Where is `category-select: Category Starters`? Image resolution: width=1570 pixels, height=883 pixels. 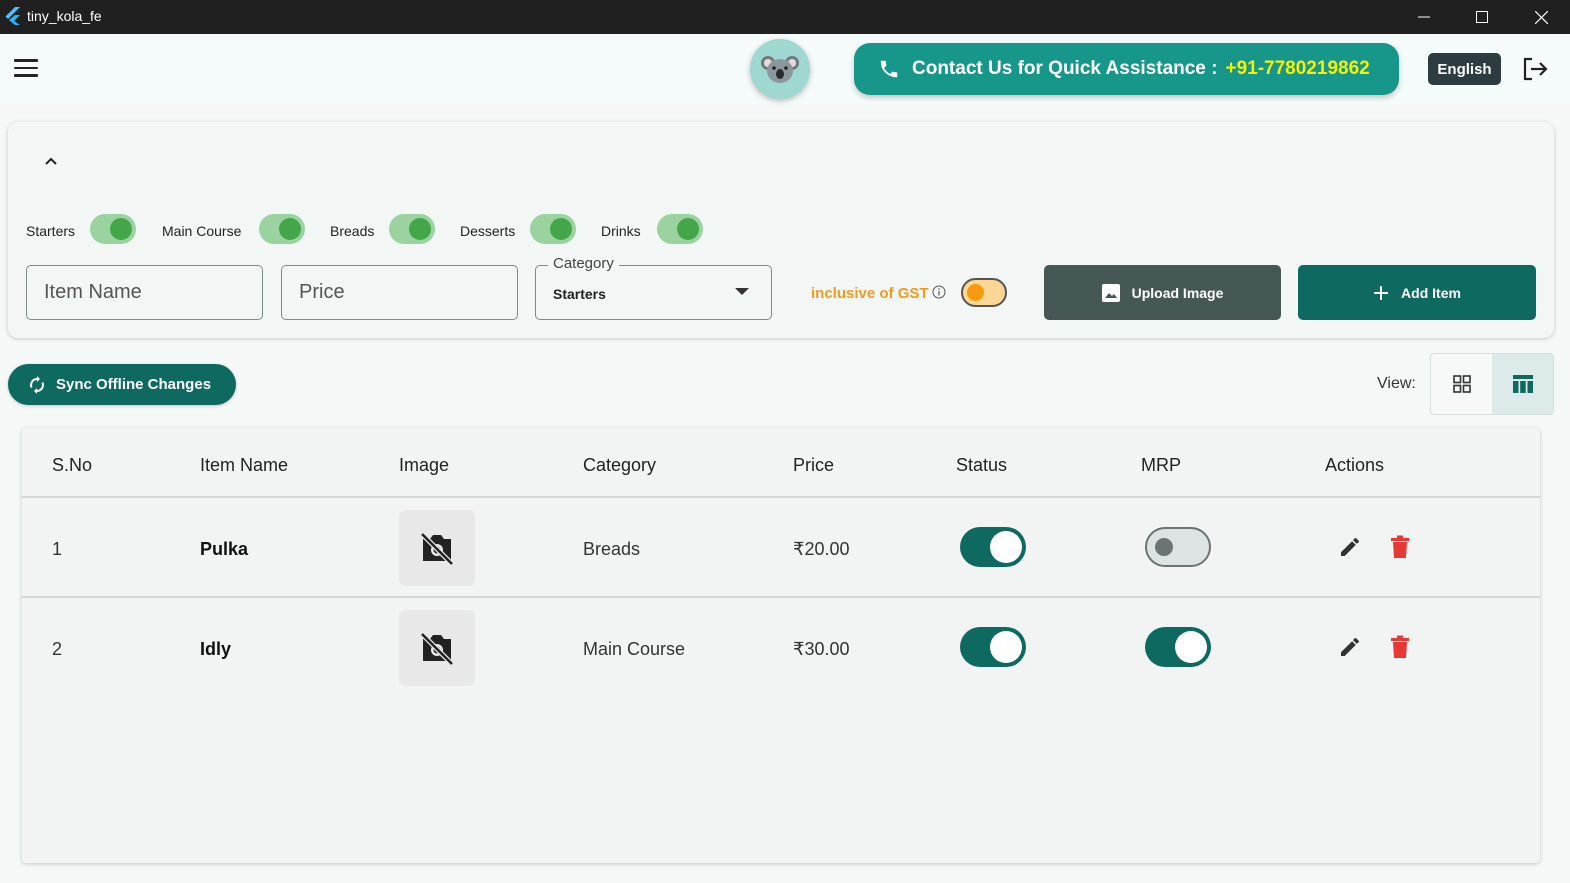
category-select: Category Starters is located at coordinates (653, 287).